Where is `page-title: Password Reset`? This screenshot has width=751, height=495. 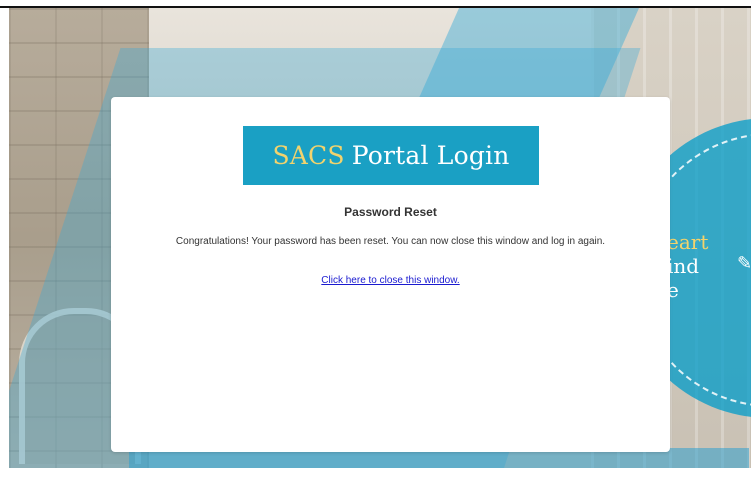
page-title: Password Reset is located at coordinates (390, 212).